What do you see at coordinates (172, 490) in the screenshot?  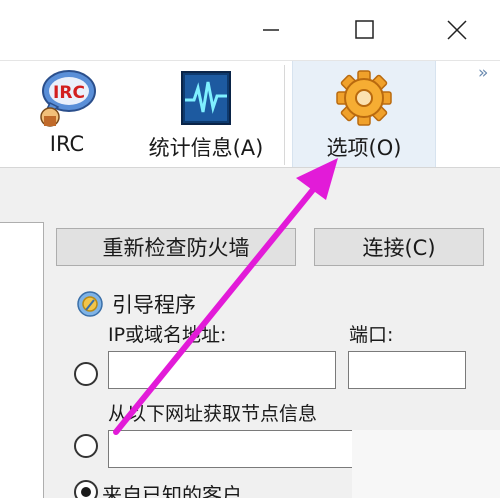 I see `known-clients-label: 来自已知的客户` at bounding box center [172, 490].